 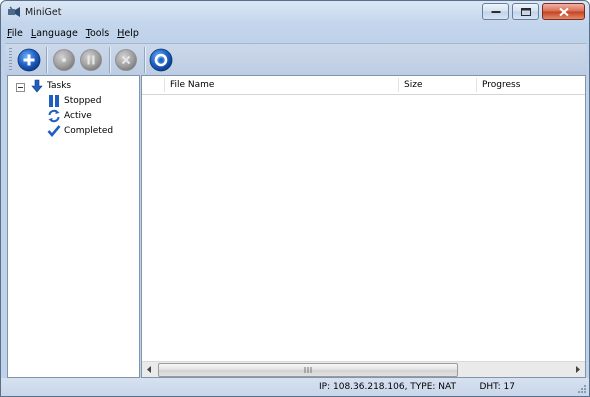 I want to click on list-header: File Name Size Progress, so click(x=363, y=85).